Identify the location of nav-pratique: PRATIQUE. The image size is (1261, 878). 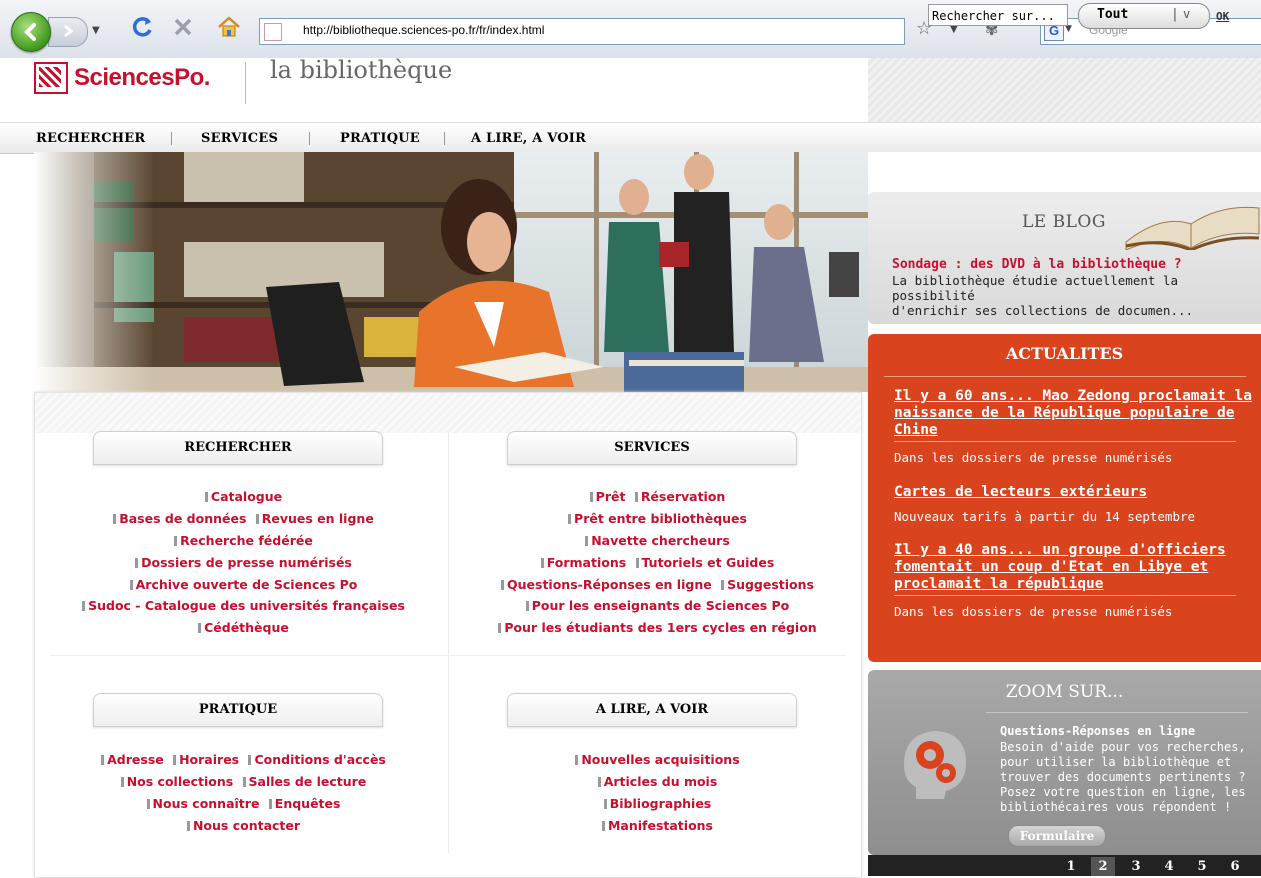
(380, 138).